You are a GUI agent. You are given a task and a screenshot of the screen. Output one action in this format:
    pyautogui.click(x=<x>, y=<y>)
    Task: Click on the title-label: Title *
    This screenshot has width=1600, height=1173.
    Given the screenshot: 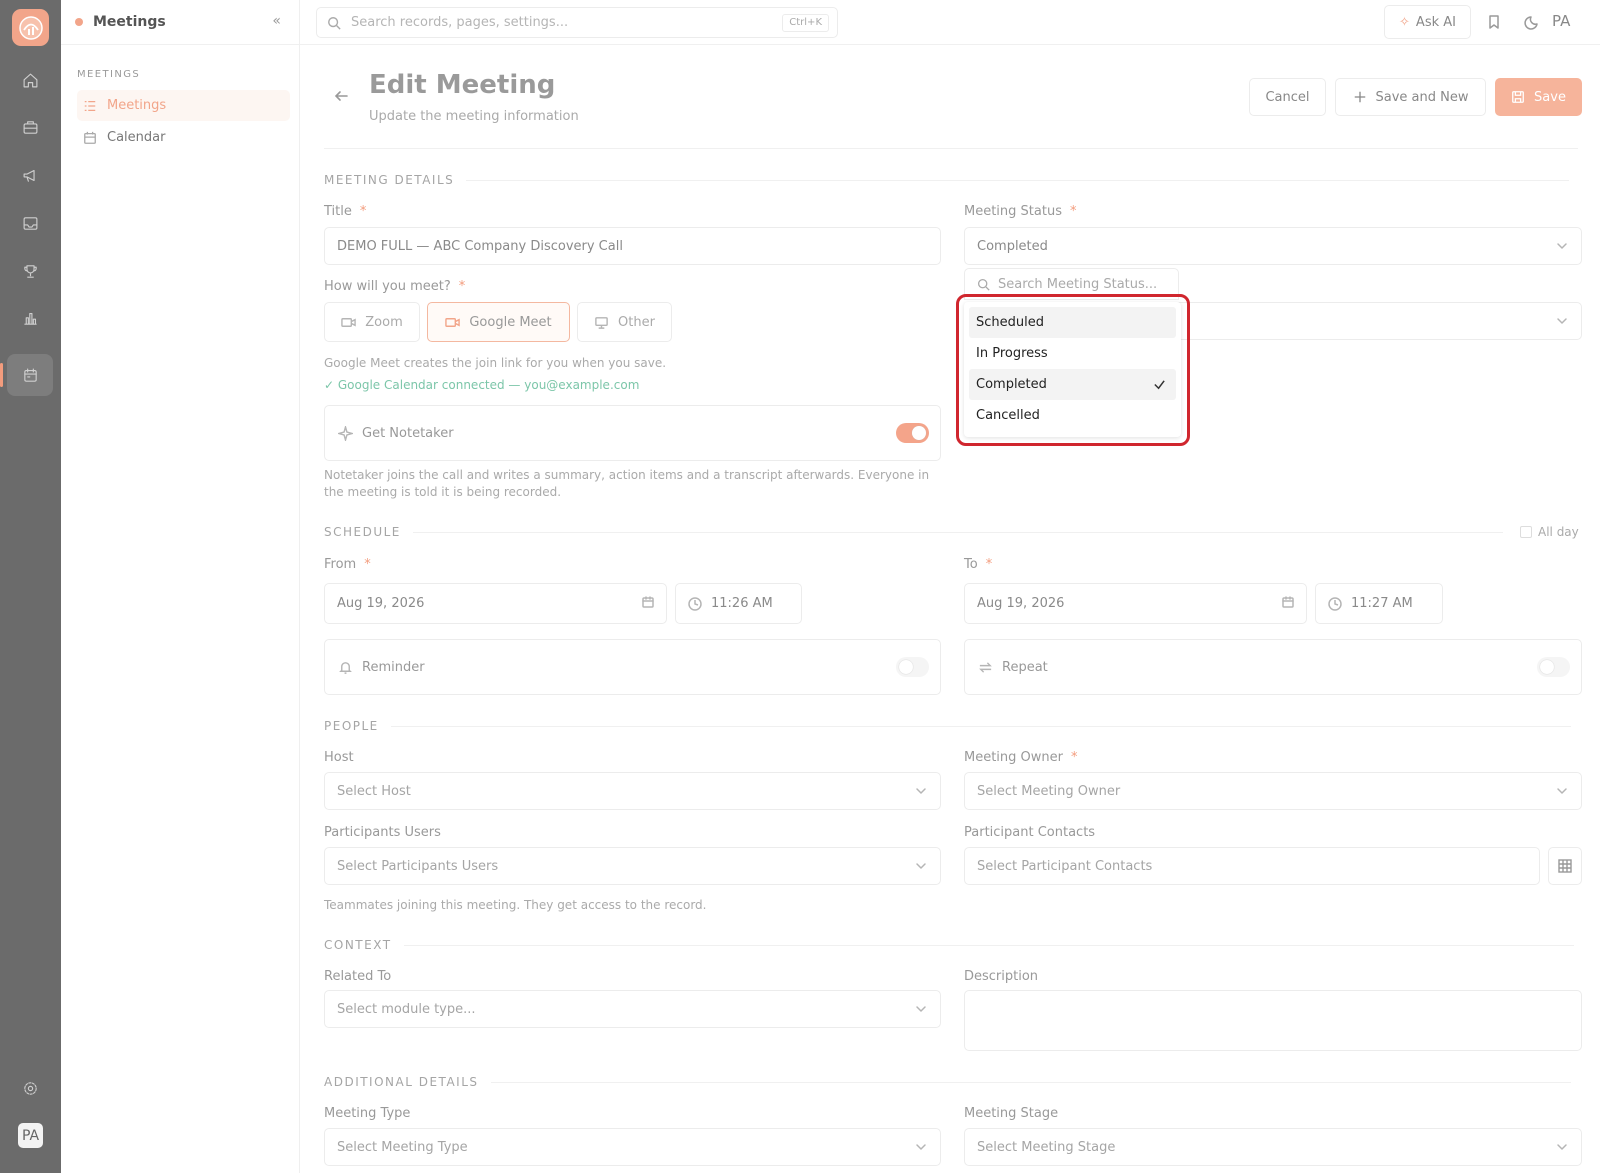 What is the action you would take?
    pyautogui.click(x=345, y=211)
    